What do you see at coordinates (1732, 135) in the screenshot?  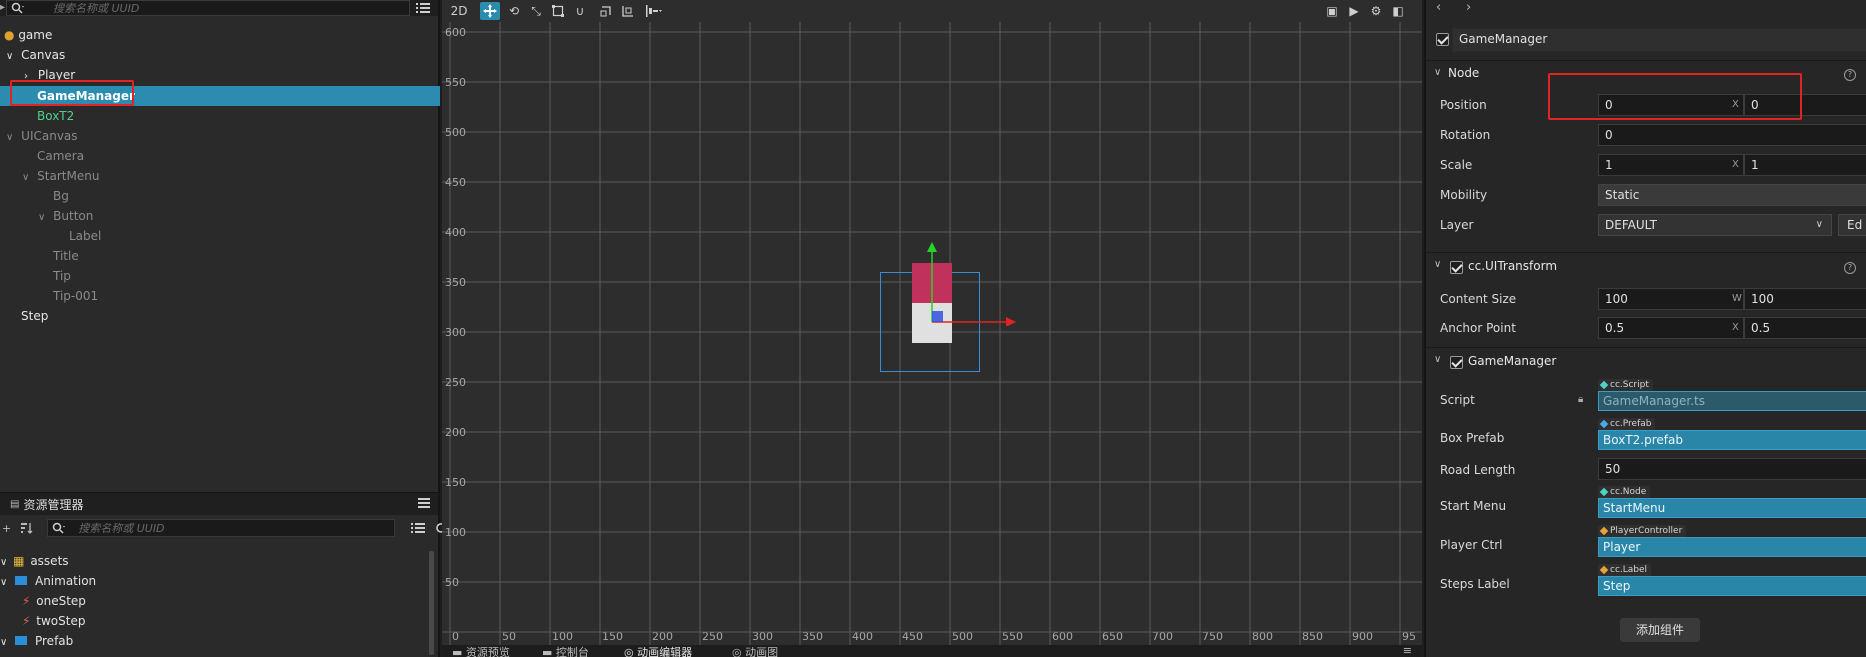 I see `rotation-input: 0` at bounding box center [1732, 135].